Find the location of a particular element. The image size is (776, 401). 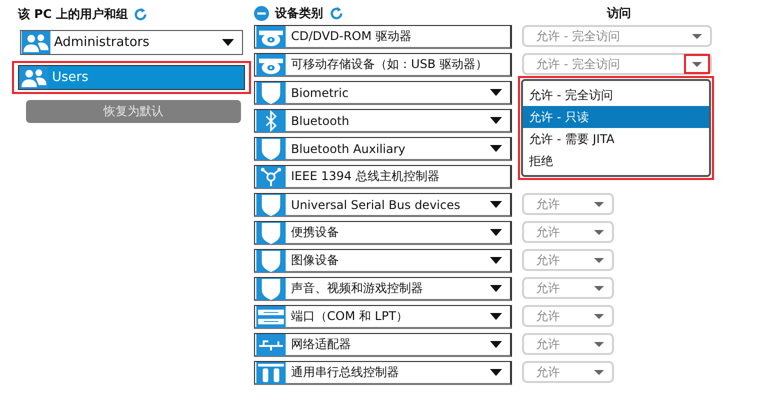

column-header: 访问 is located at coordinates (619, 13).